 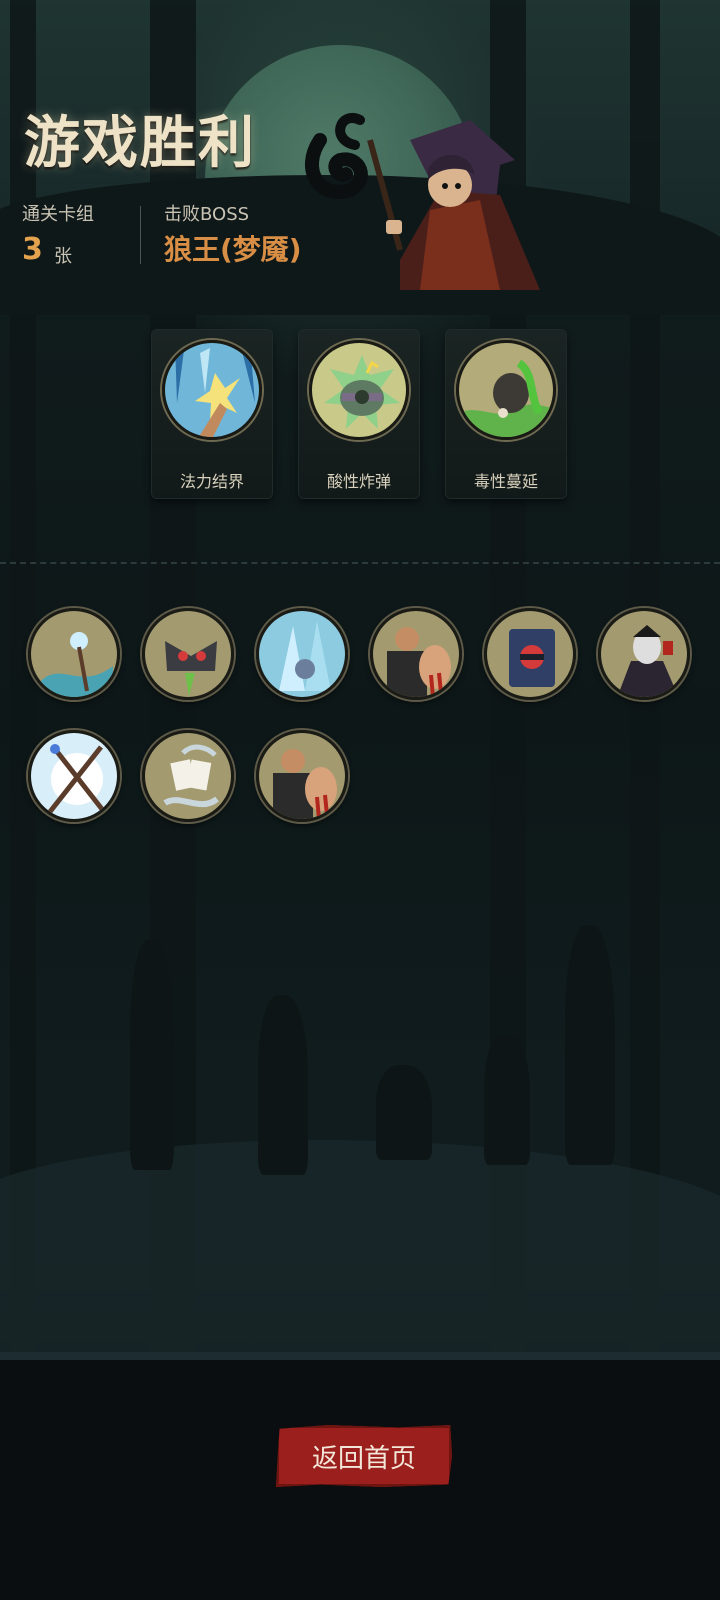 I want to click on return-home-button: 返回首页, so click(x=364, y=1456).